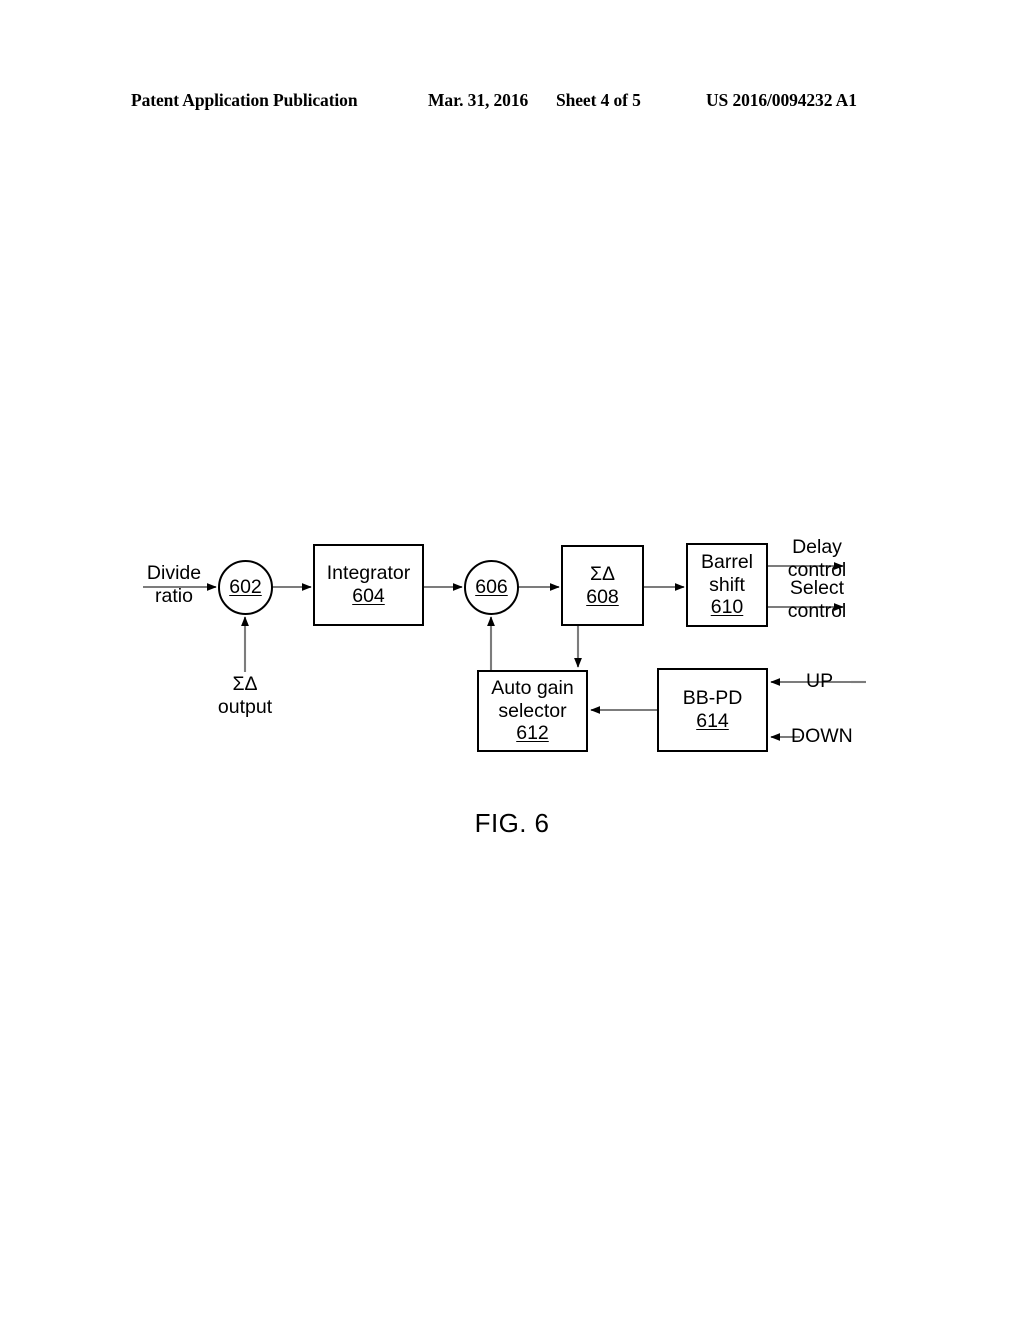  I want to click on label-sd-output-line1: ΣΔ, so click(245, 684).